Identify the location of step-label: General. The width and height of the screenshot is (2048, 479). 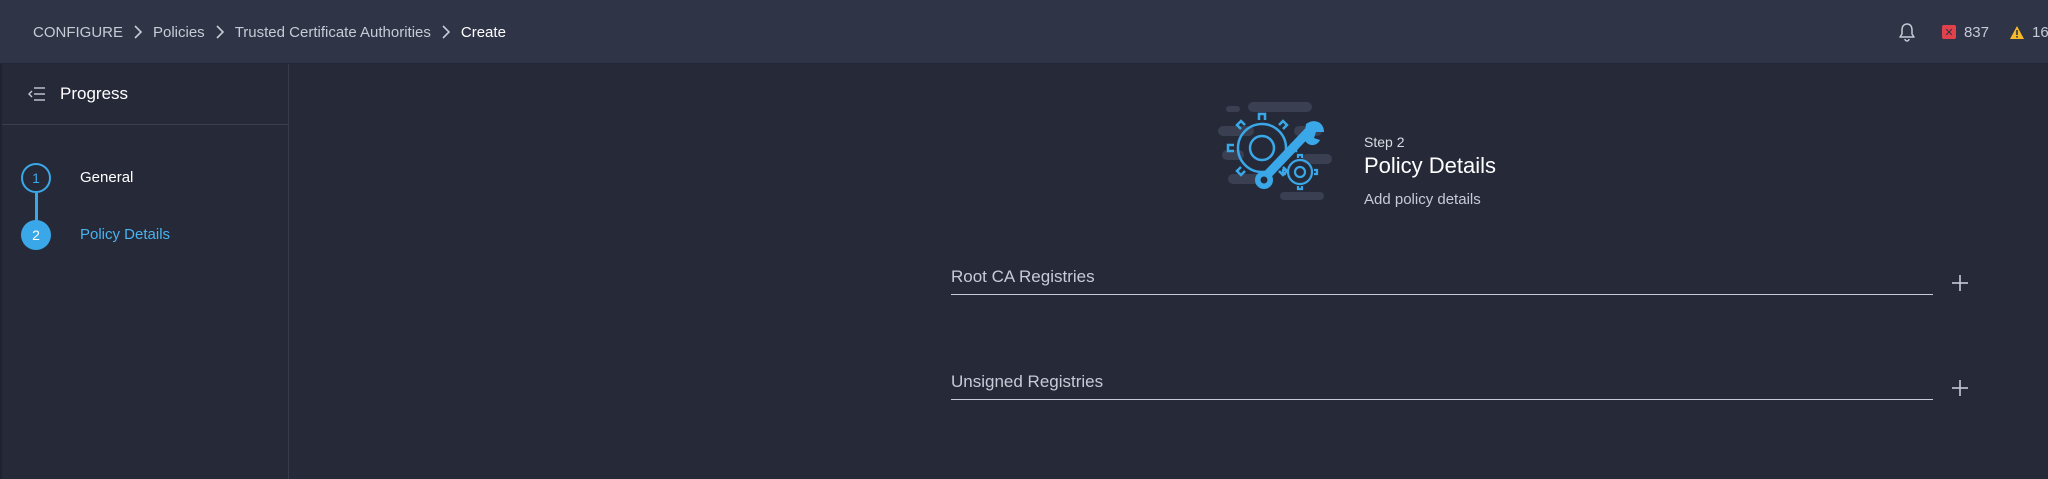
(107, 177).